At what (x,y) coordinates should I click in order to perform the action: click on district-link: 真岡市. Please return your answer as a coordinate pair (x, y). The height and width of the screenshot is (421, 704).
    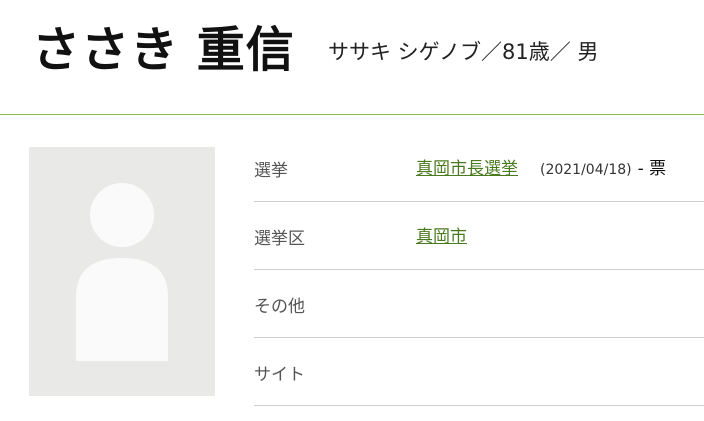
    Looking at the image, I should click on (441, 237).